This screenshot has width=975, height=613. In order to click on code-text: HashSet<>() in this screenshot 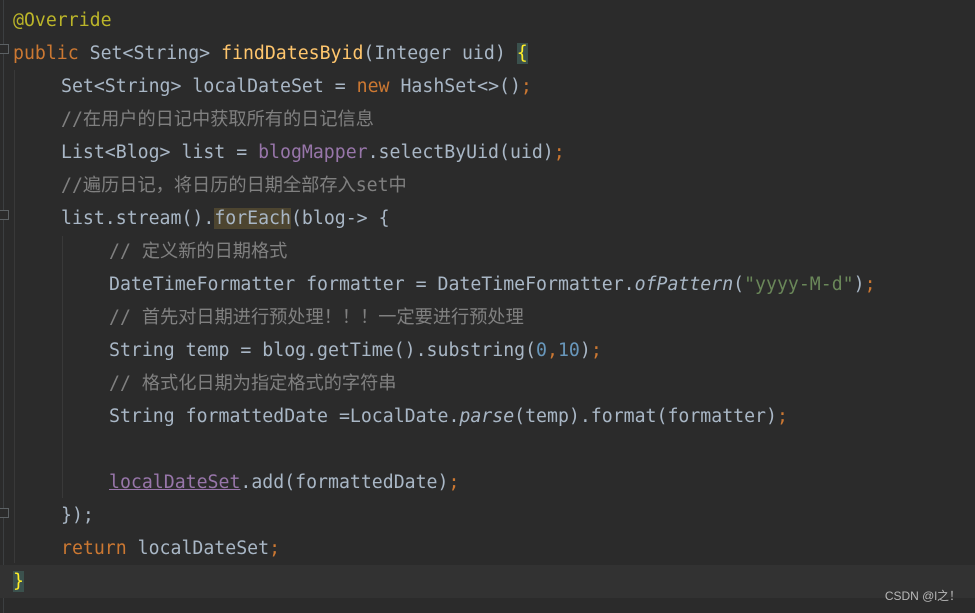, I will do `click(455, 86)`.